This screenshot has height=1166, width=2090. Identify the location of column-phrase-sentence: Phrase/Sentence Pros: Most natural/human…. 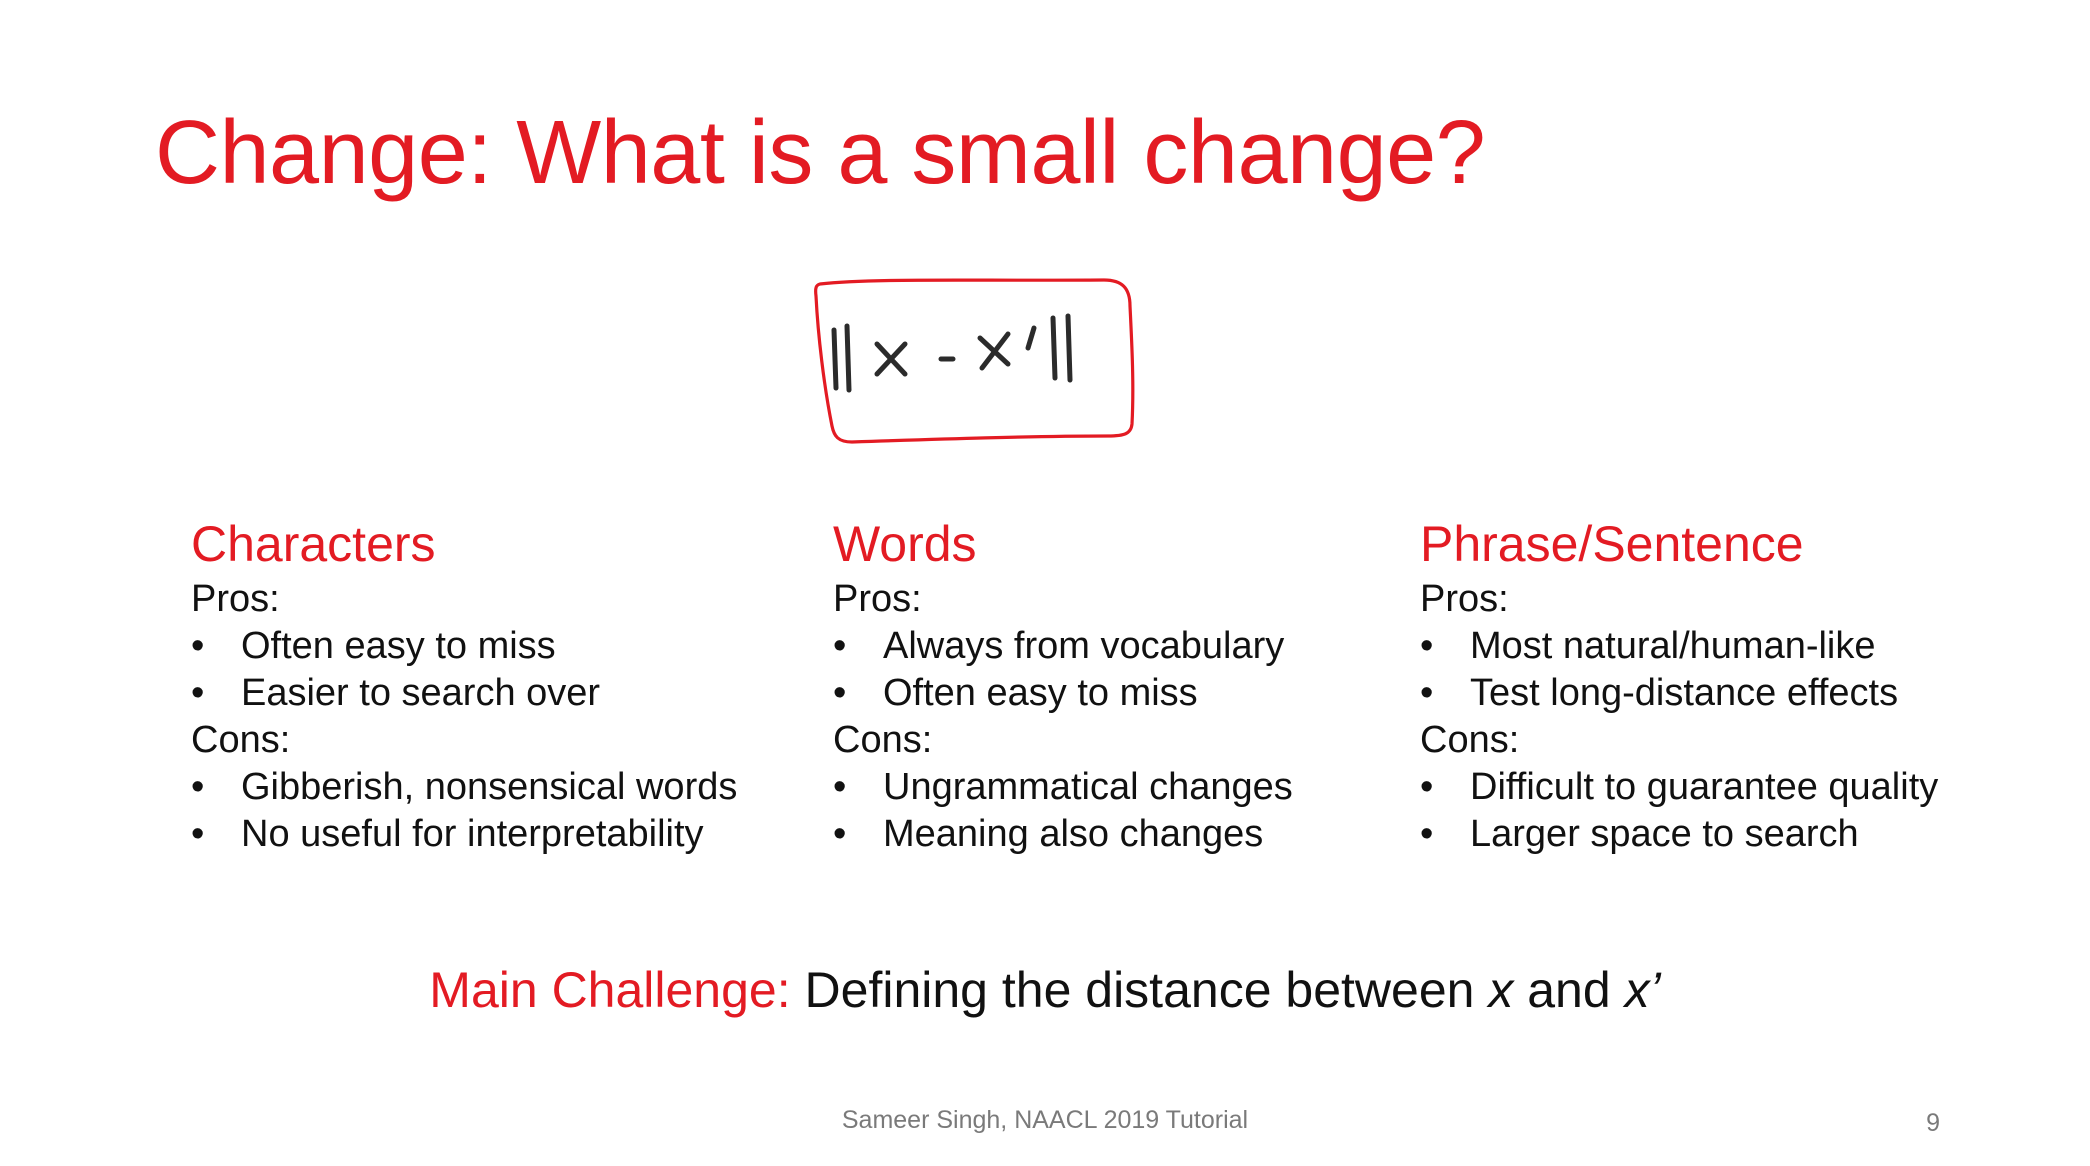
(1679, 685).